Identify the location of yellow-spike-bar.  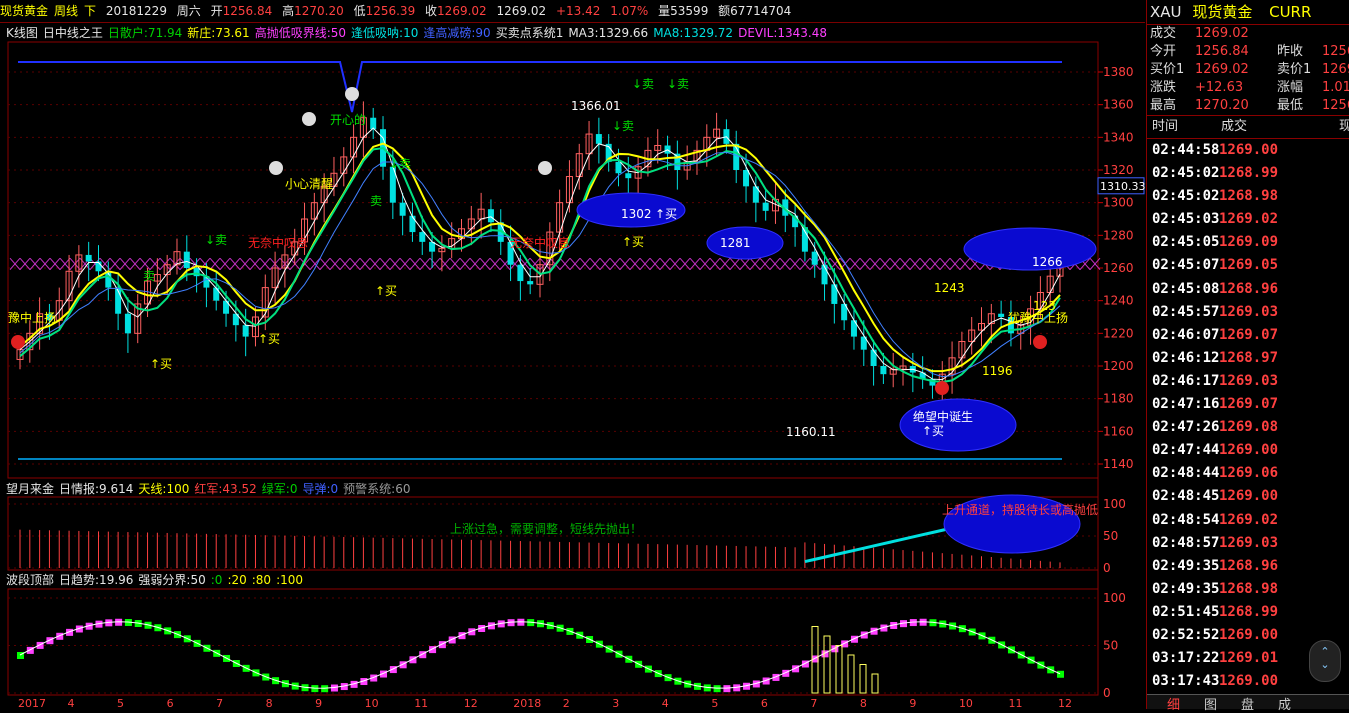
(851, 674).